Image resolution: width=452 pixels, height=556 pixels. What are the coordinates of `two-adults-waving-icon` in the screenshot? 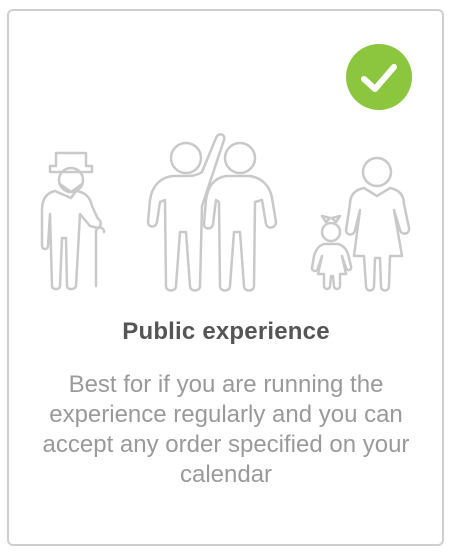 It's located at (212, 212).